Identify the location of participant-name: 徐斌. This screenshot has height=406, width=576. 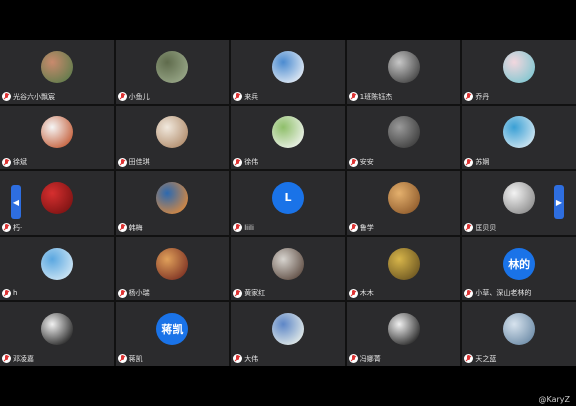
(20, 162).